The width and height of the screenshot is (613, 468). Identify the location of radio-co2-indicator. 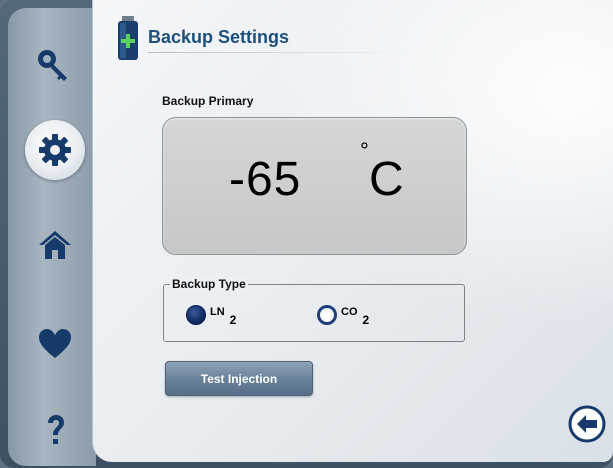
(327, 315).